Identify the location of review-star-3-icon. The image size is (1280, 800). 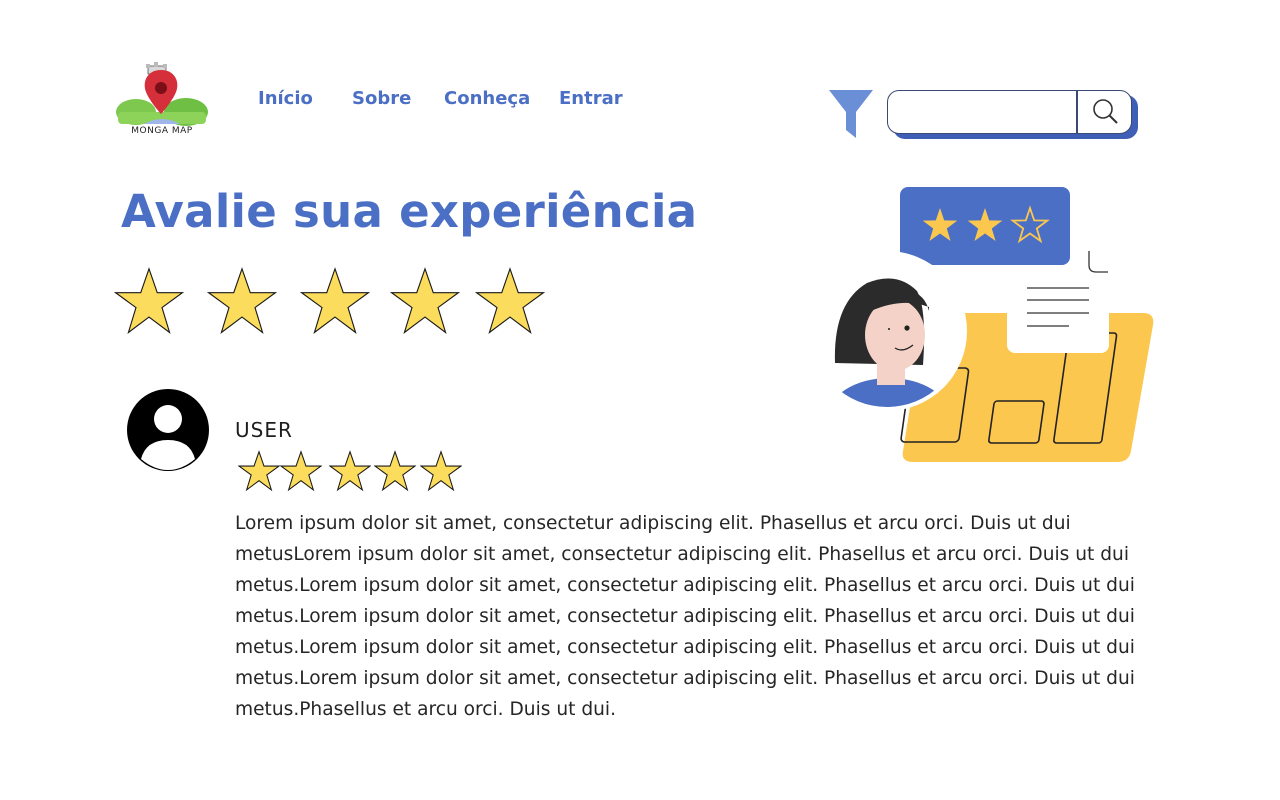
(350, 471).